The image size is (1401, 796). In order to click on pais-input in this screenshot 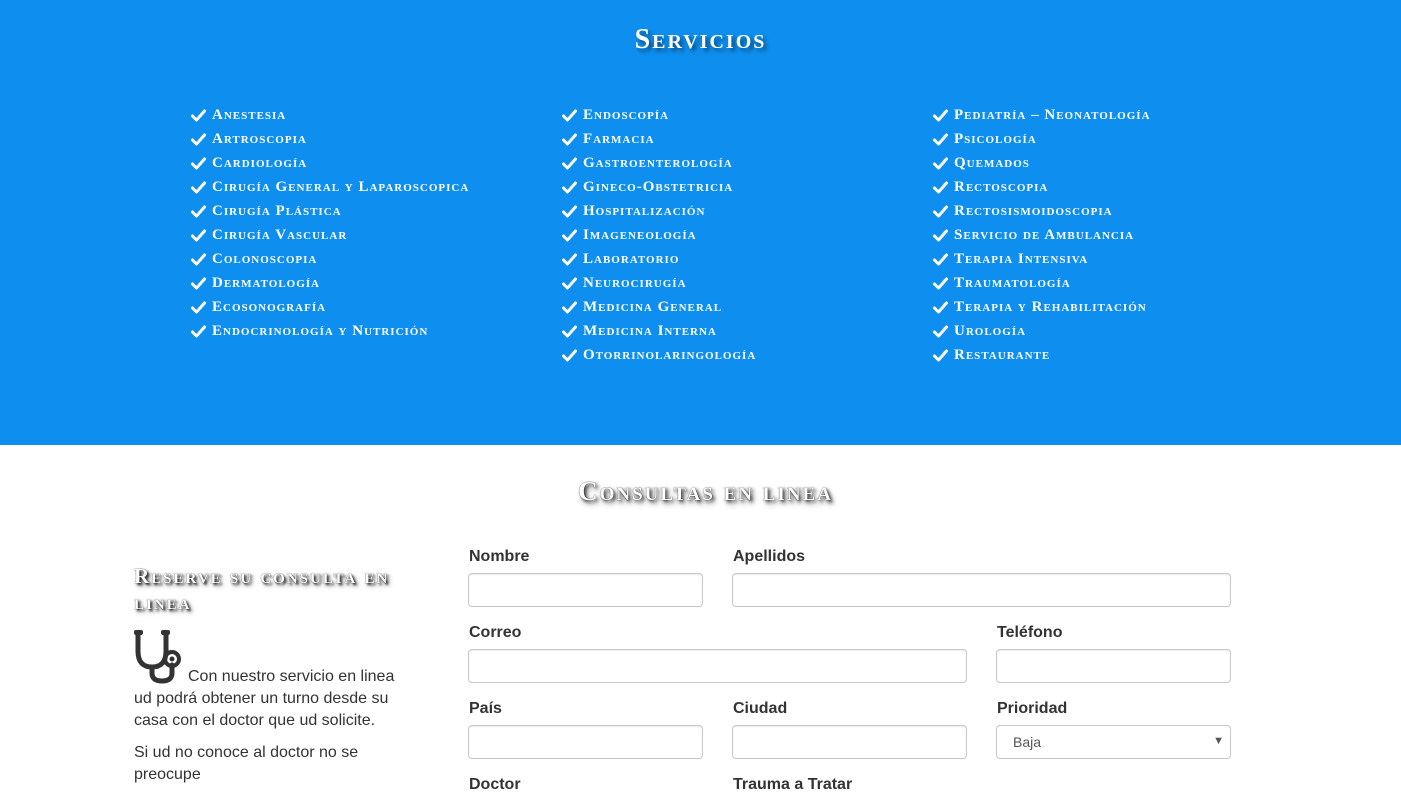, I will do `click(585, 742)`.